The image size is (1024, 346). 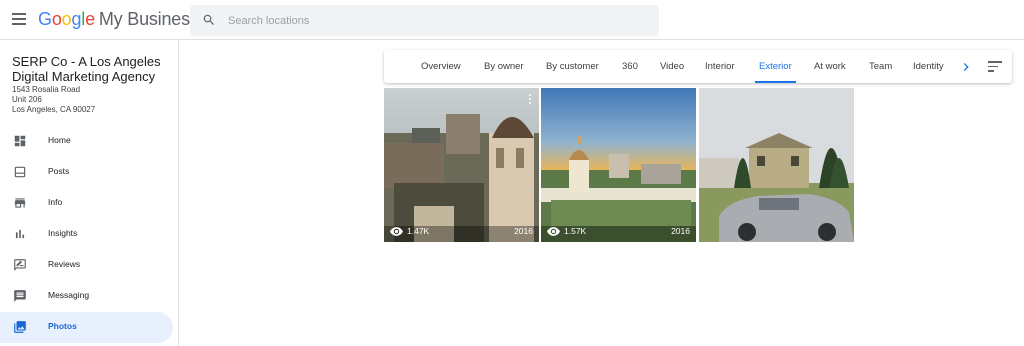 I want to click on tab-team: Team, so click(x=880, y=66).